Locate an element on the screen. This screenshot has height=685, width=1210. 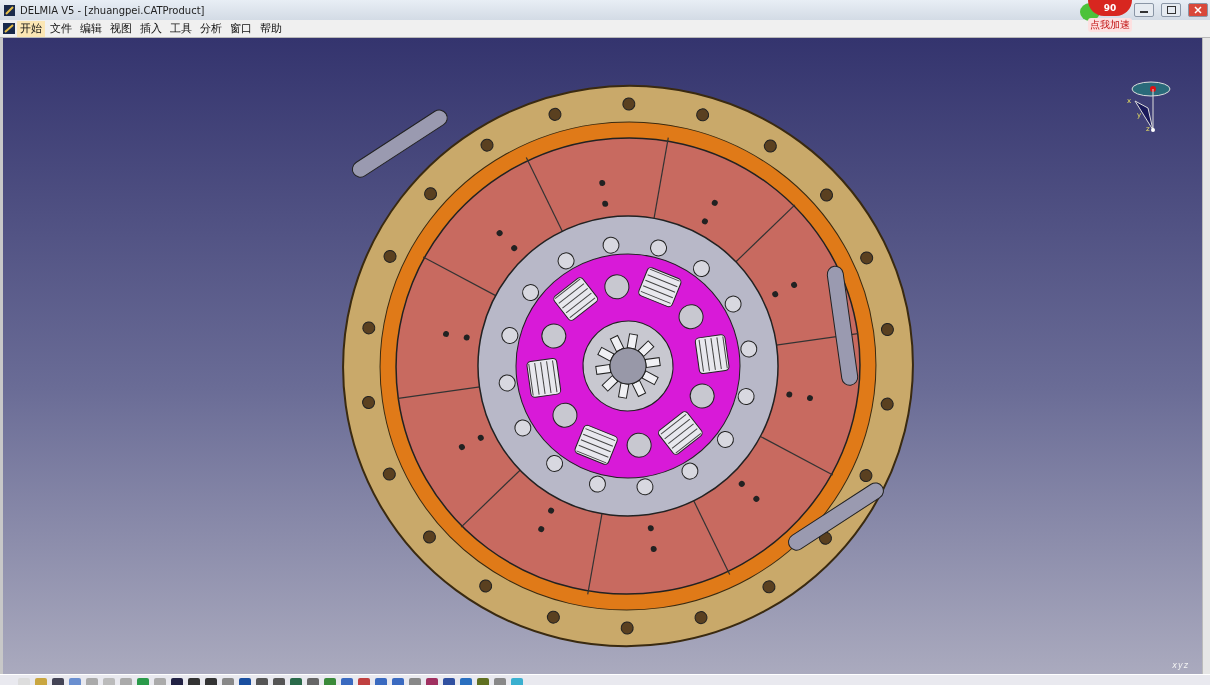
restore-icon is located at coordinates (1171, 10).